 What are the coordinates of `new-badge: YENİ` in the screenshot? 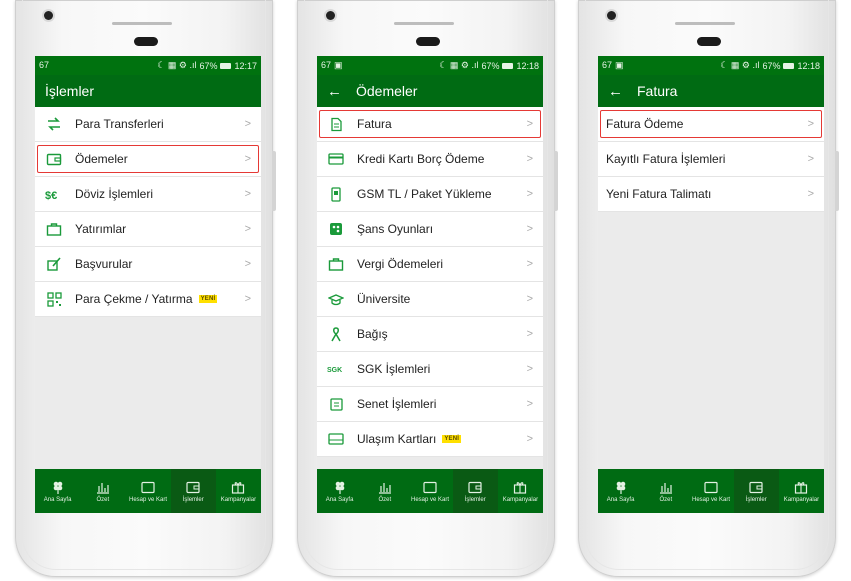 It's located at (452, 439).